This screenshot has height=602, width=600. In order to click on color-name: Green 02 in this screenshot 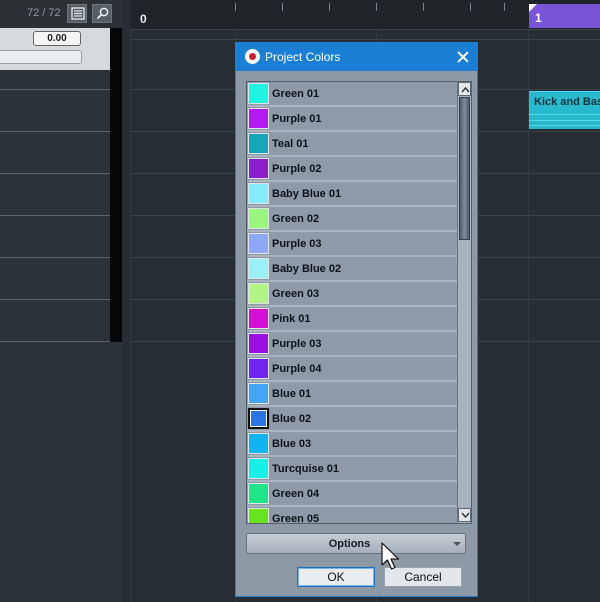, I will do `click(296, 219)`.